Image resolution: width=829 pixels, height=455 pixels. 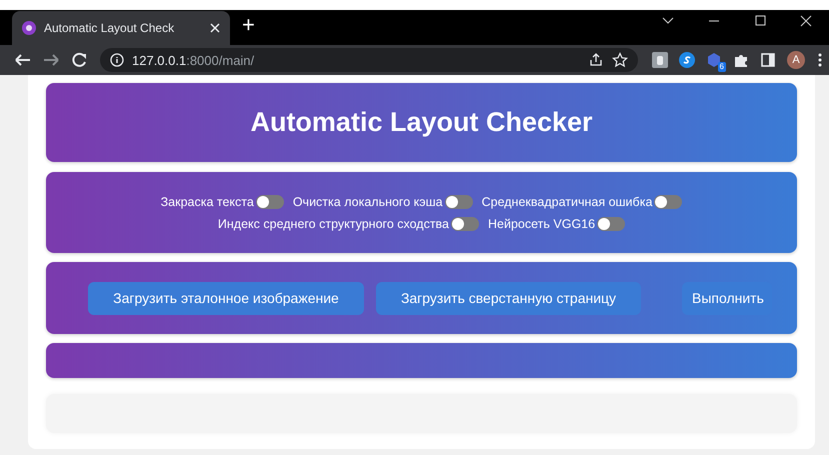 I want to click on app-title: Automatic Layout Checker, so click(x=421, y=122).